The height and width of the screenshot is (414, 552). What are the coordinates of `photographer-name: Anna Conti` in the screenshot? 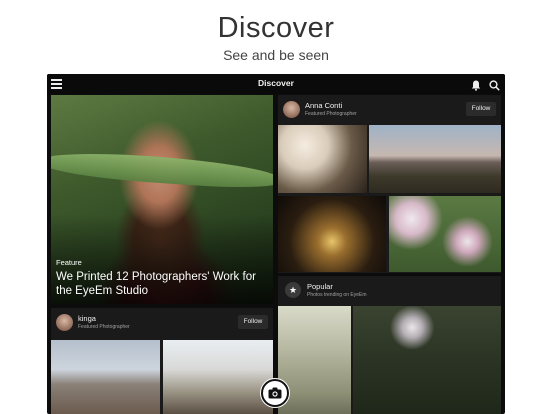 It's located at (323, 105).